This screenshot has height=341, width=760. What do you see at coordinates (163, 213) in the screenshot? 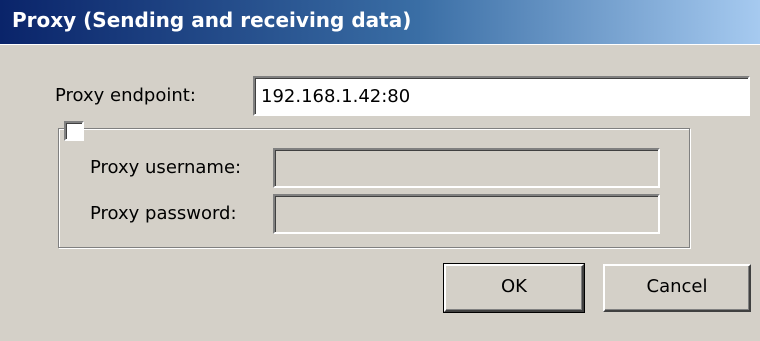
I see `proxy-password-label: Proxy password:` at bounding box center [163, 213].